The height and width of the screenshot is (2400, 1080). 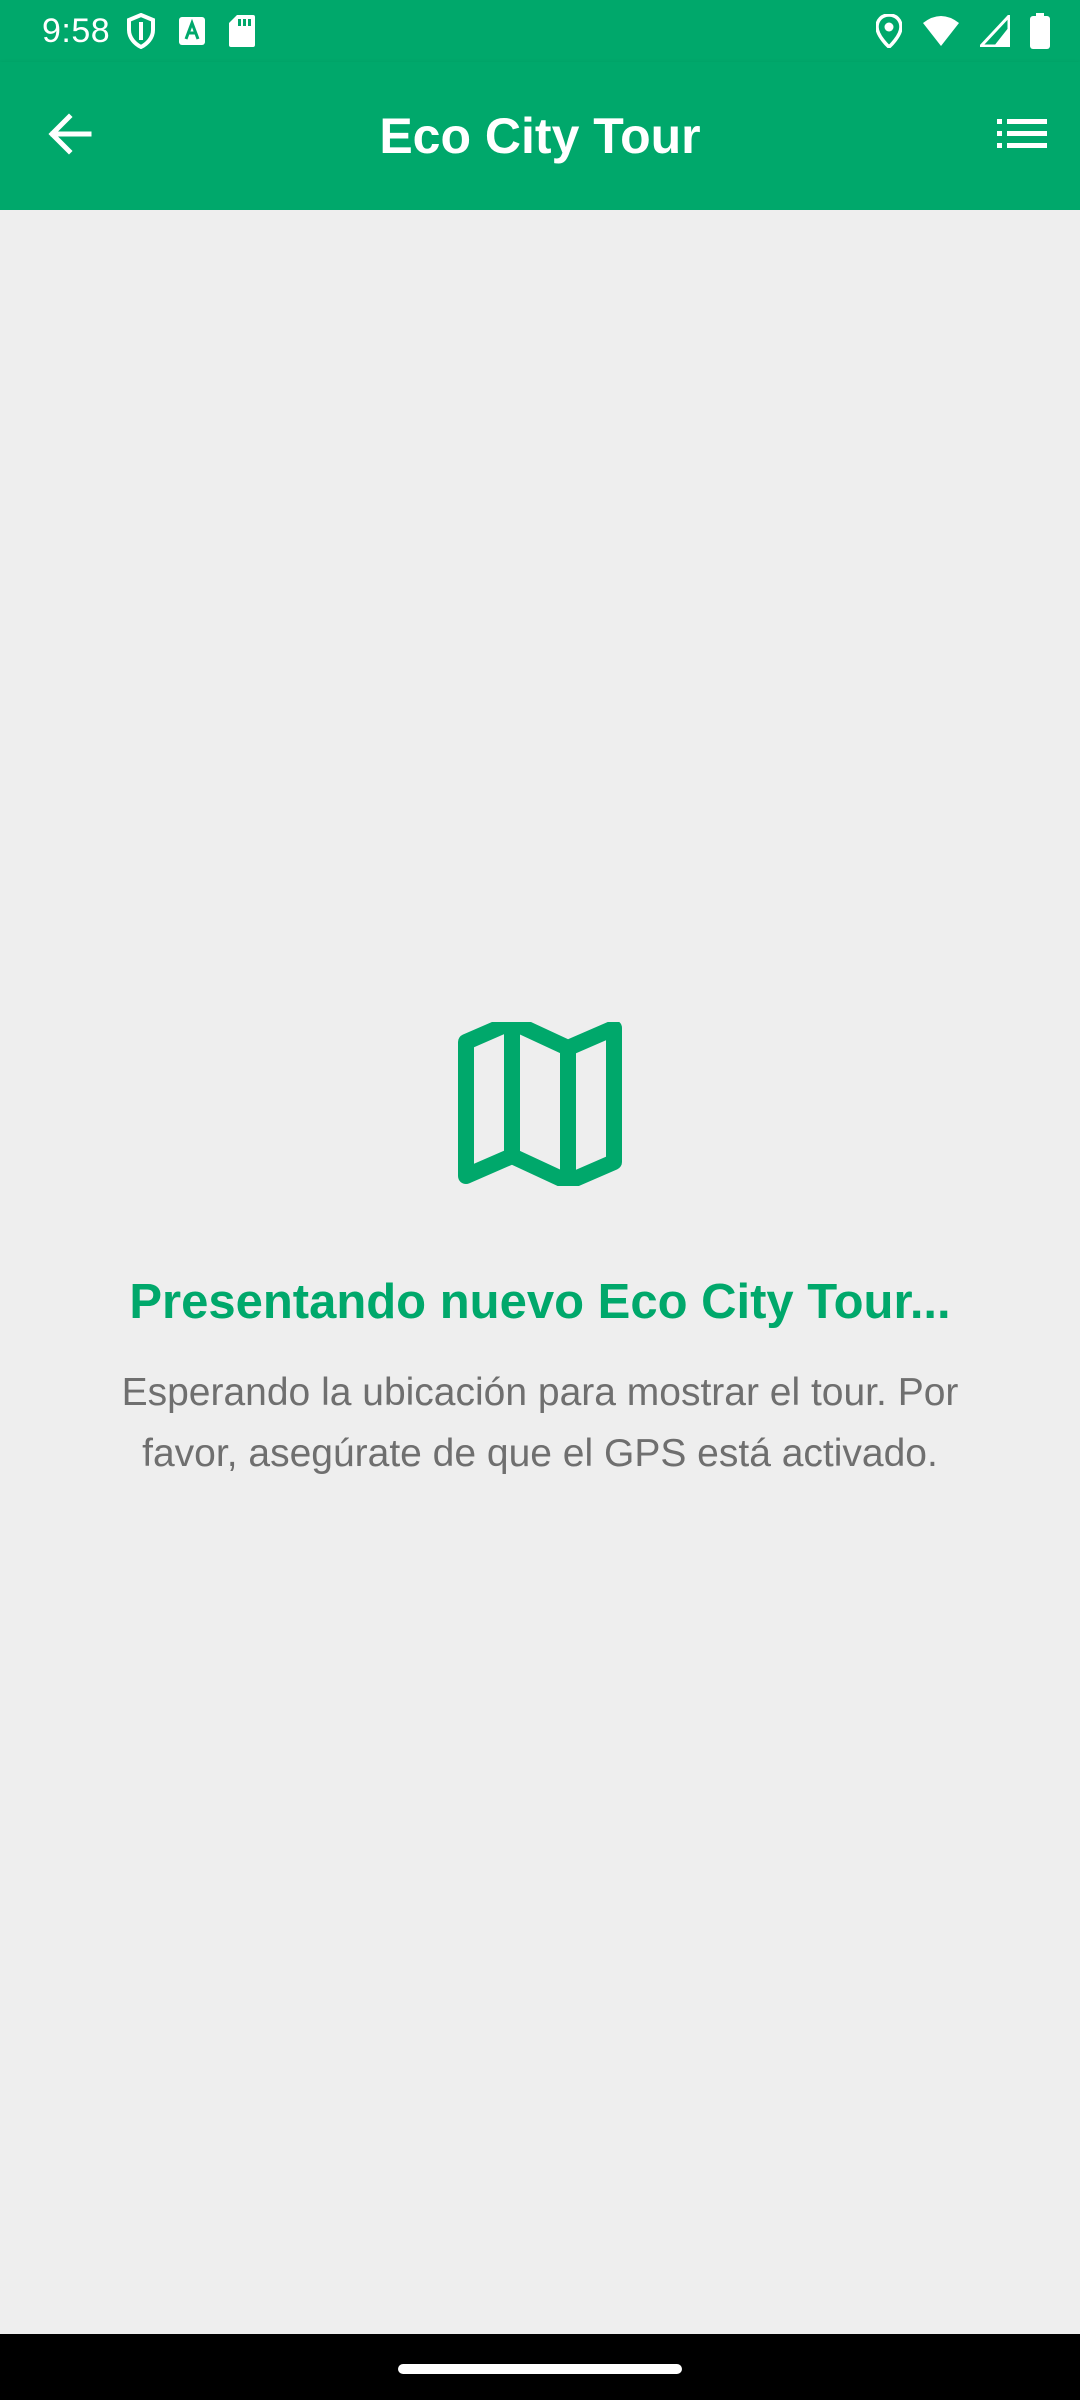 I want to click on status-notification-icons, so click(x=191, y=31).